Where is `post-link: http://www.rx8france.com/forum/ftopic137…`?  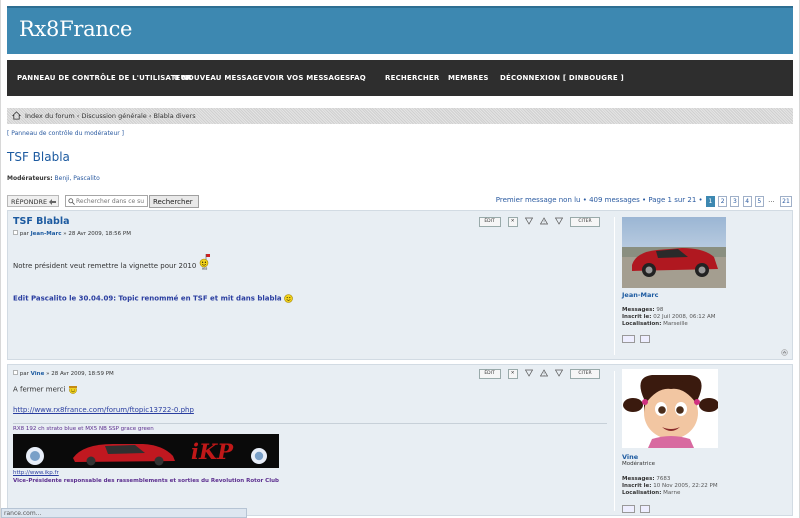
post-link: http://www.rx8france.com/forum/ftopic137… is located at coordinates (103, 410).